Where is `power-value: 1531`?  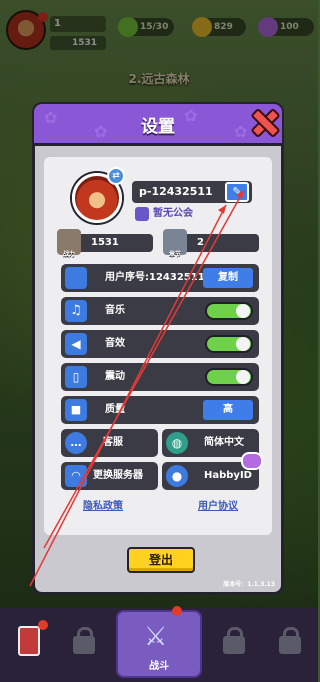
power-value: 1531 is located at coordinates (105, 242).